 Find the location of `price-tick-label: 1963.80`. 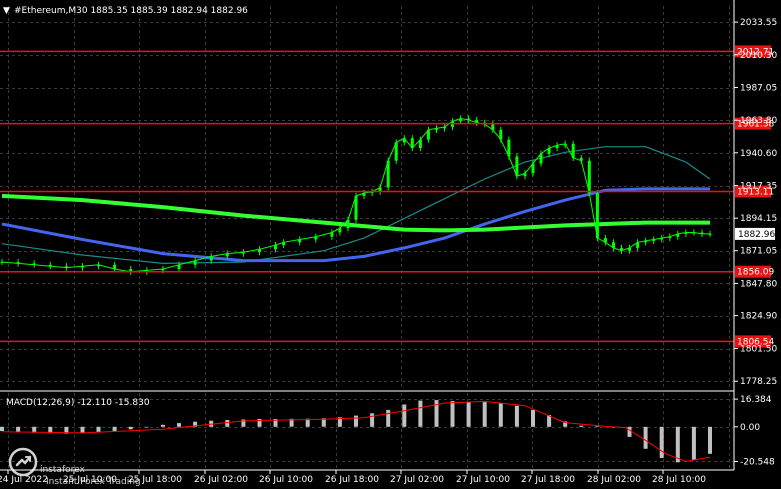

price-tick-label: 1963.80 is located at coordinates (758, 121).